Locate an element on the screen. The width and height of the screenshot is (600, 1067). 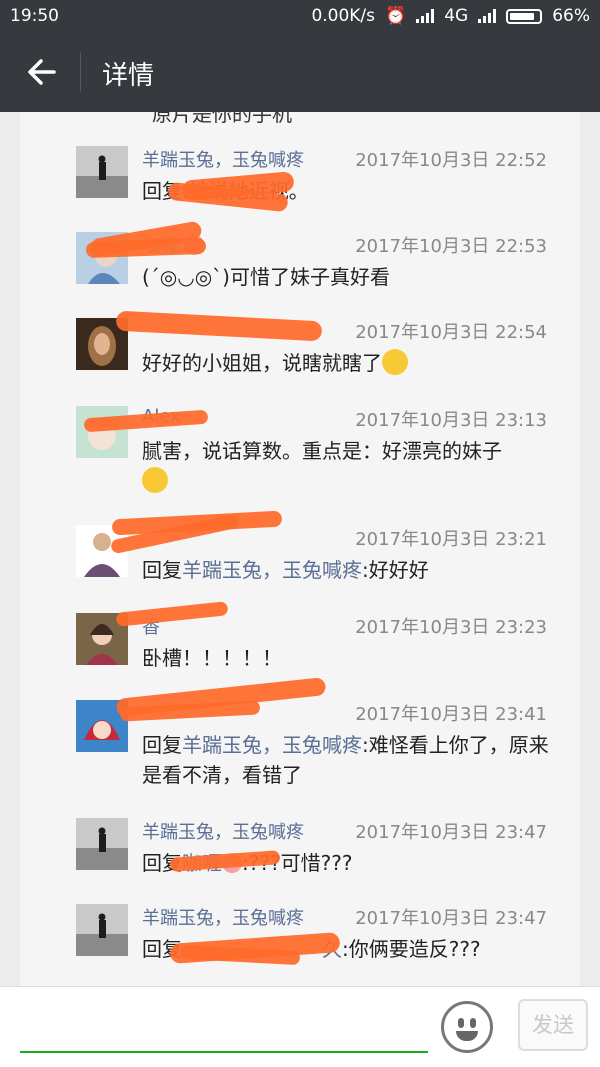
comment-time: 2017年10月3日 23:23 is located at coordinates (451, 627).